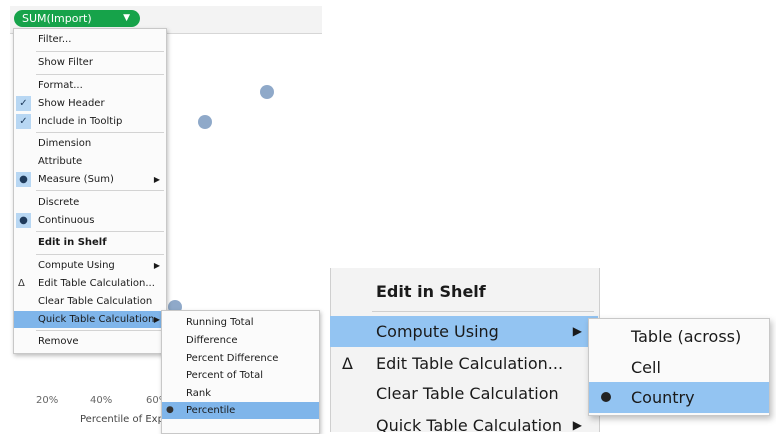 The width and height of the screenshot is (776, 434). What do you see at coordinates (212, 340) in the screenshot?
I see `menu-item-label: Difference` at bounding box center [212, 340].